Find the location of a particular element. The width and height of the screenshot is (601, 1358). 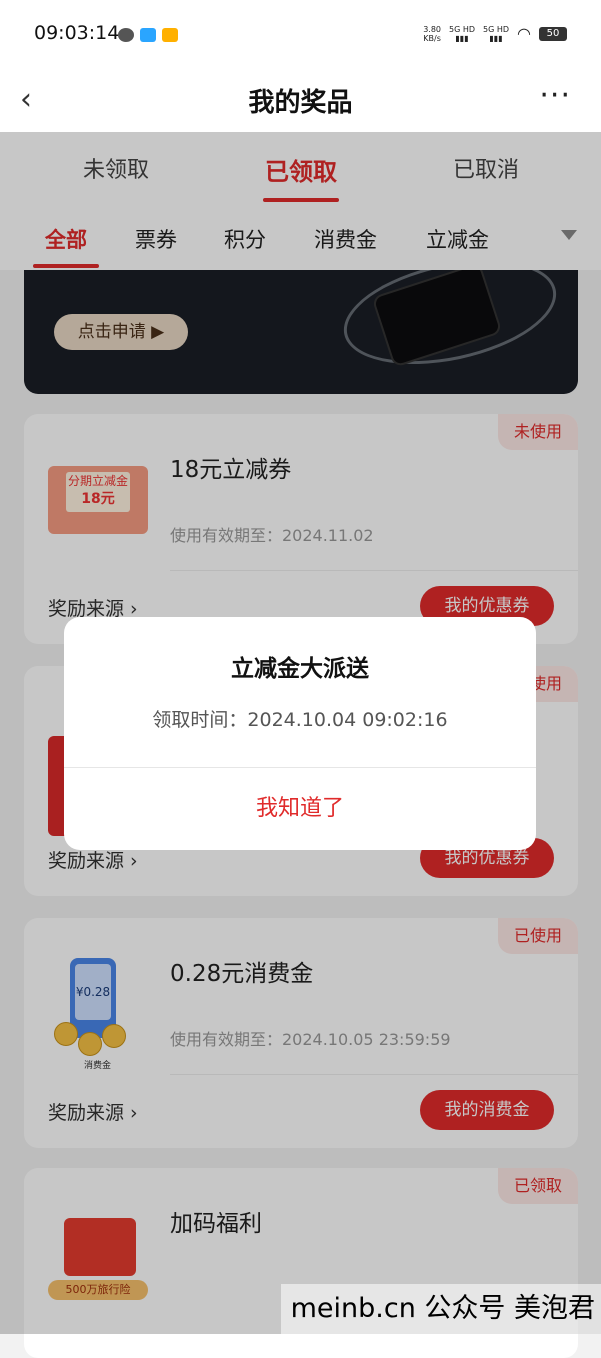

app-icon is located at coordinates (148, 35).